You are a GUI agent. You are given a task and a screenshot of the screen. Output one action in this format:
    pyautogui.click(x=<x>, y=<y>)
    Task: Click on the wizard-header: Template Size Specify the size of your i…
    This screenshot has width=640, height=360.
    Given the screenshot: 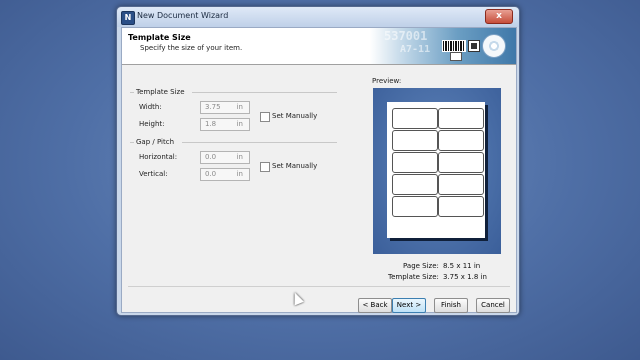 What is the action you would take?
    pyautogui.click(x=319, y=46)
    